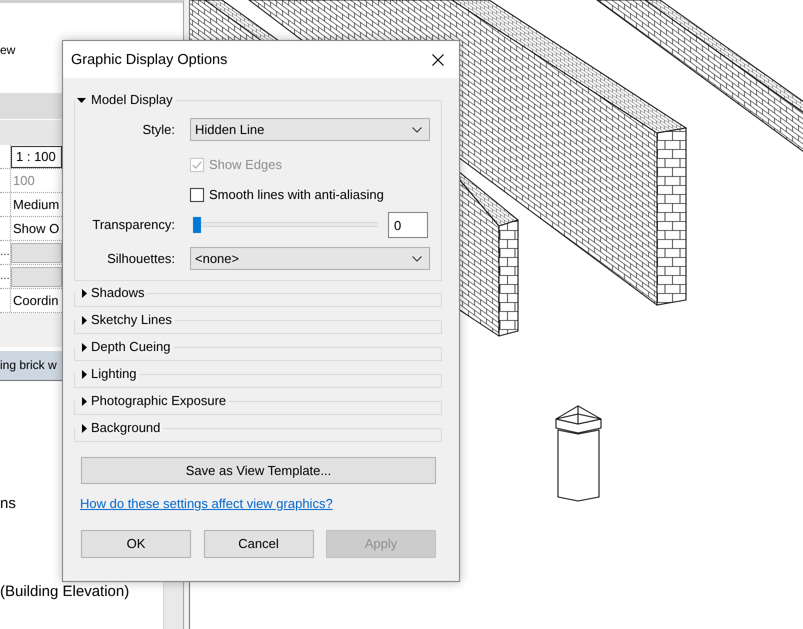 The image size is (803, 629). Describe the element at coordinates (158, 130) in the screenshot. I see `field-label: Style:` at that location.